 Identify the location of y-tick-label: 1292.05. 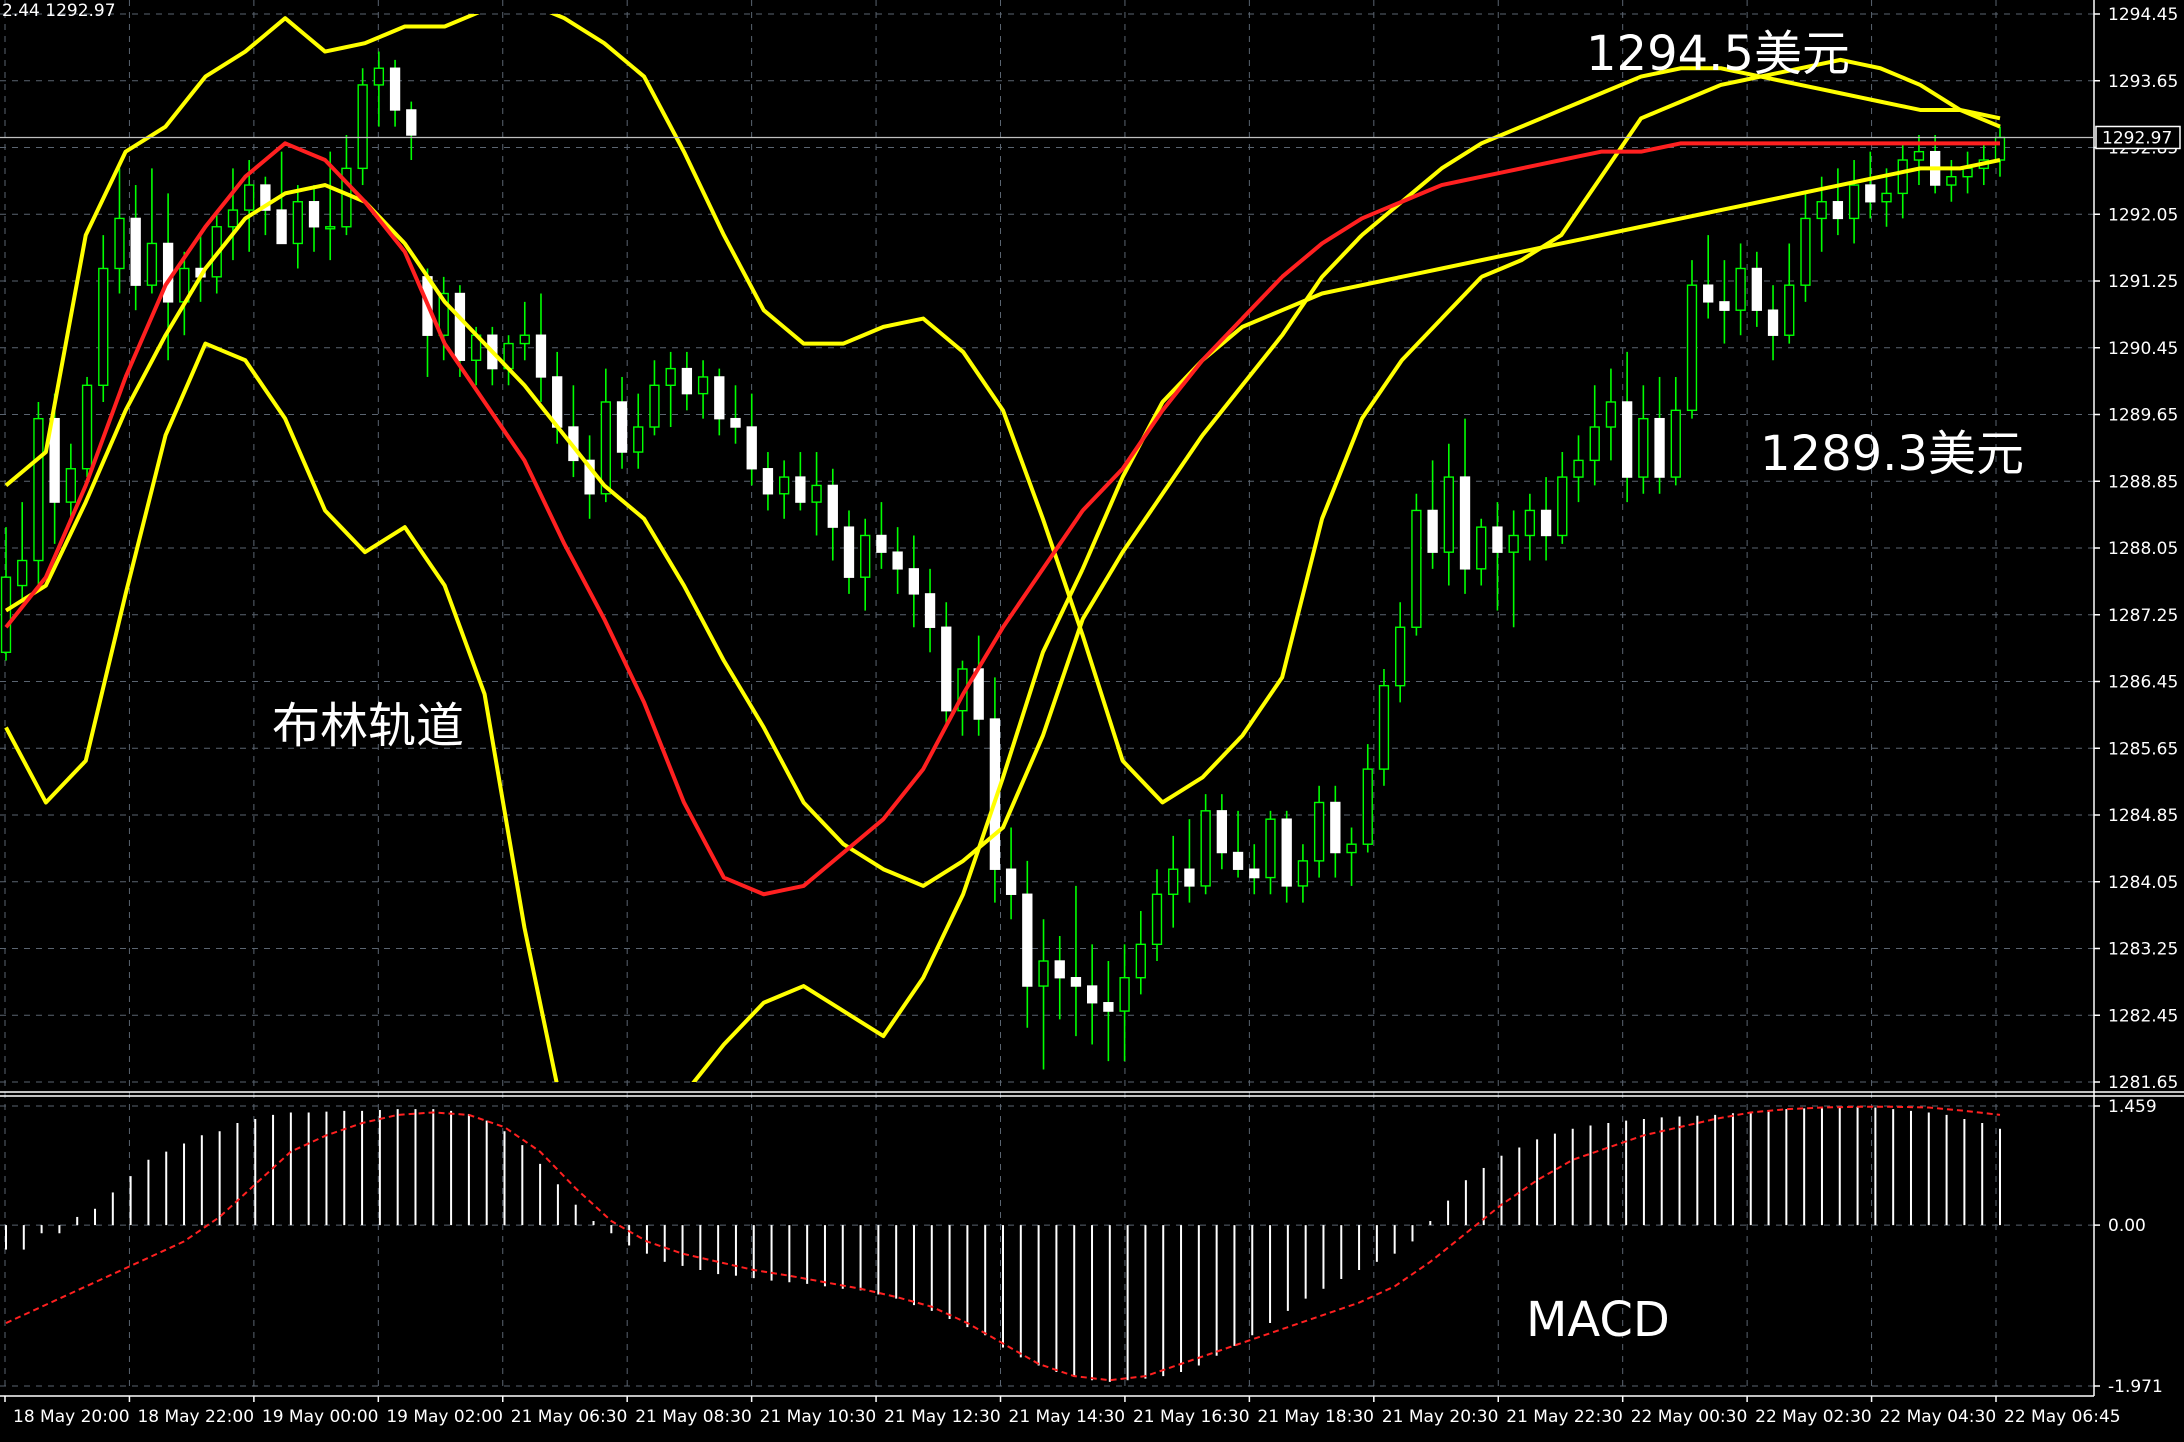
(2143, 215).